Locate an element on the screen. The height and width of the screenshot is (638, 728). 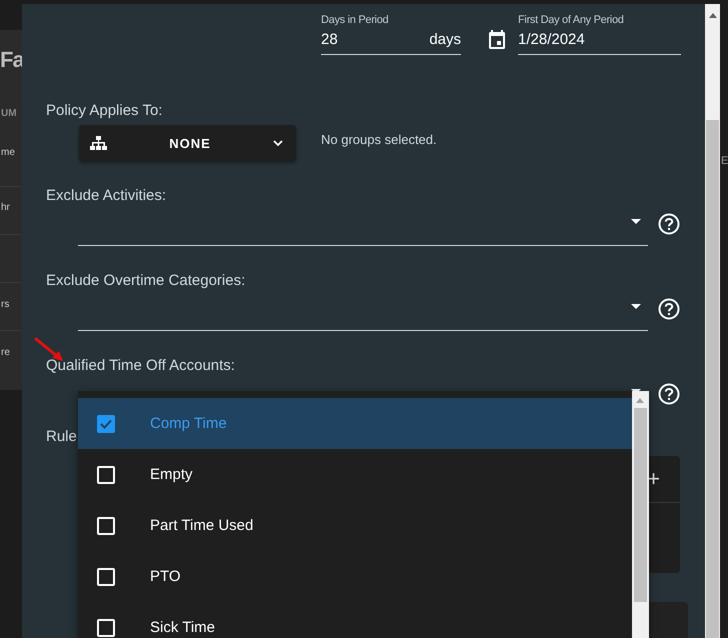
group-dropdown-button: NONE is located at coordinates (187, 143).